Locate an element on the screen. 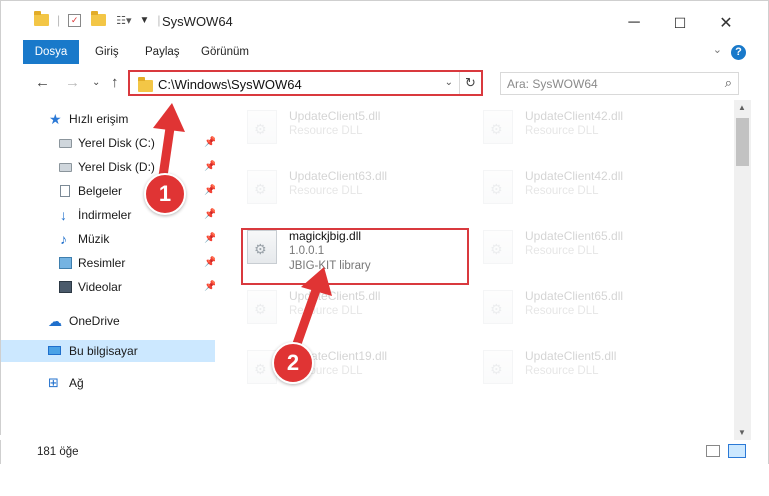 The height and width of the screenshot is (496, 769). annotation-arrows is located at coordinates (242, 233).